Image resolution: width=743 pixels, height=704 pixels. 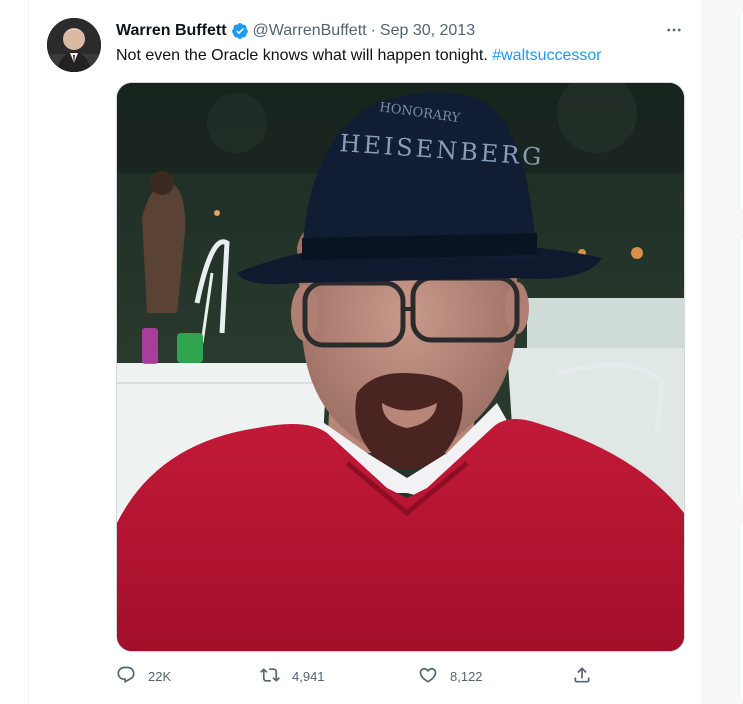 What do you see at coordinates (240, 31) in the screenshot?
I see `verified-badge-icon` at bounding box center [240, 31].